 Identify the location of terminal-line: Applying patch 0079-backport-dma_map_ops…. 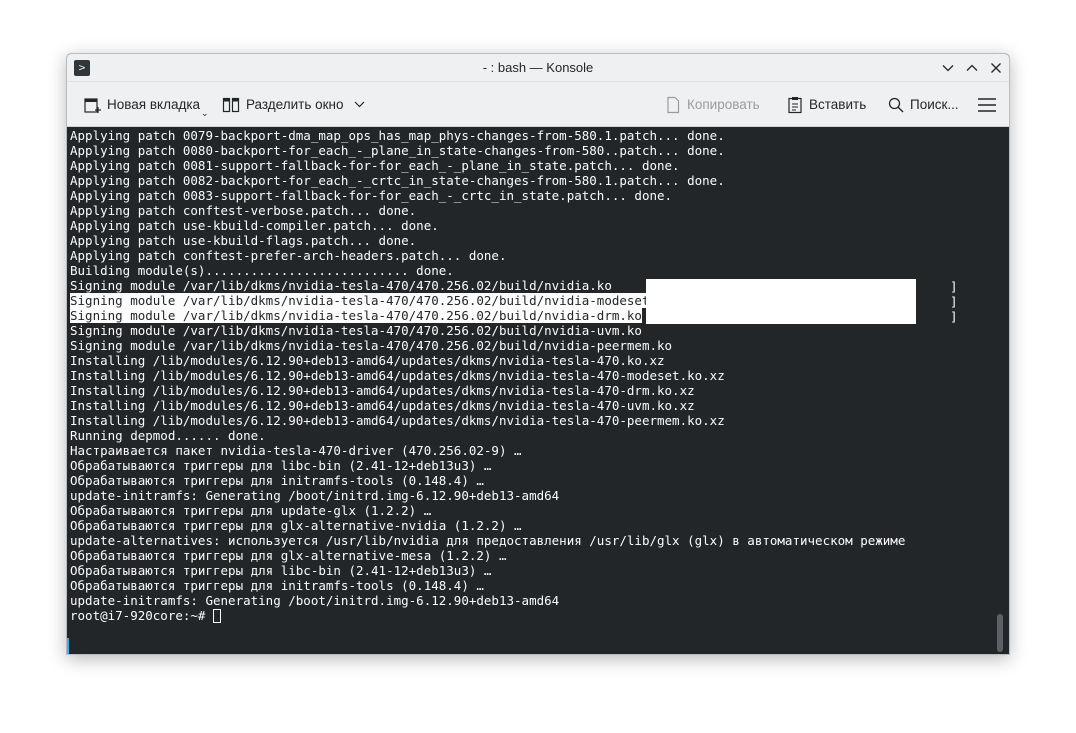
(397, 135).